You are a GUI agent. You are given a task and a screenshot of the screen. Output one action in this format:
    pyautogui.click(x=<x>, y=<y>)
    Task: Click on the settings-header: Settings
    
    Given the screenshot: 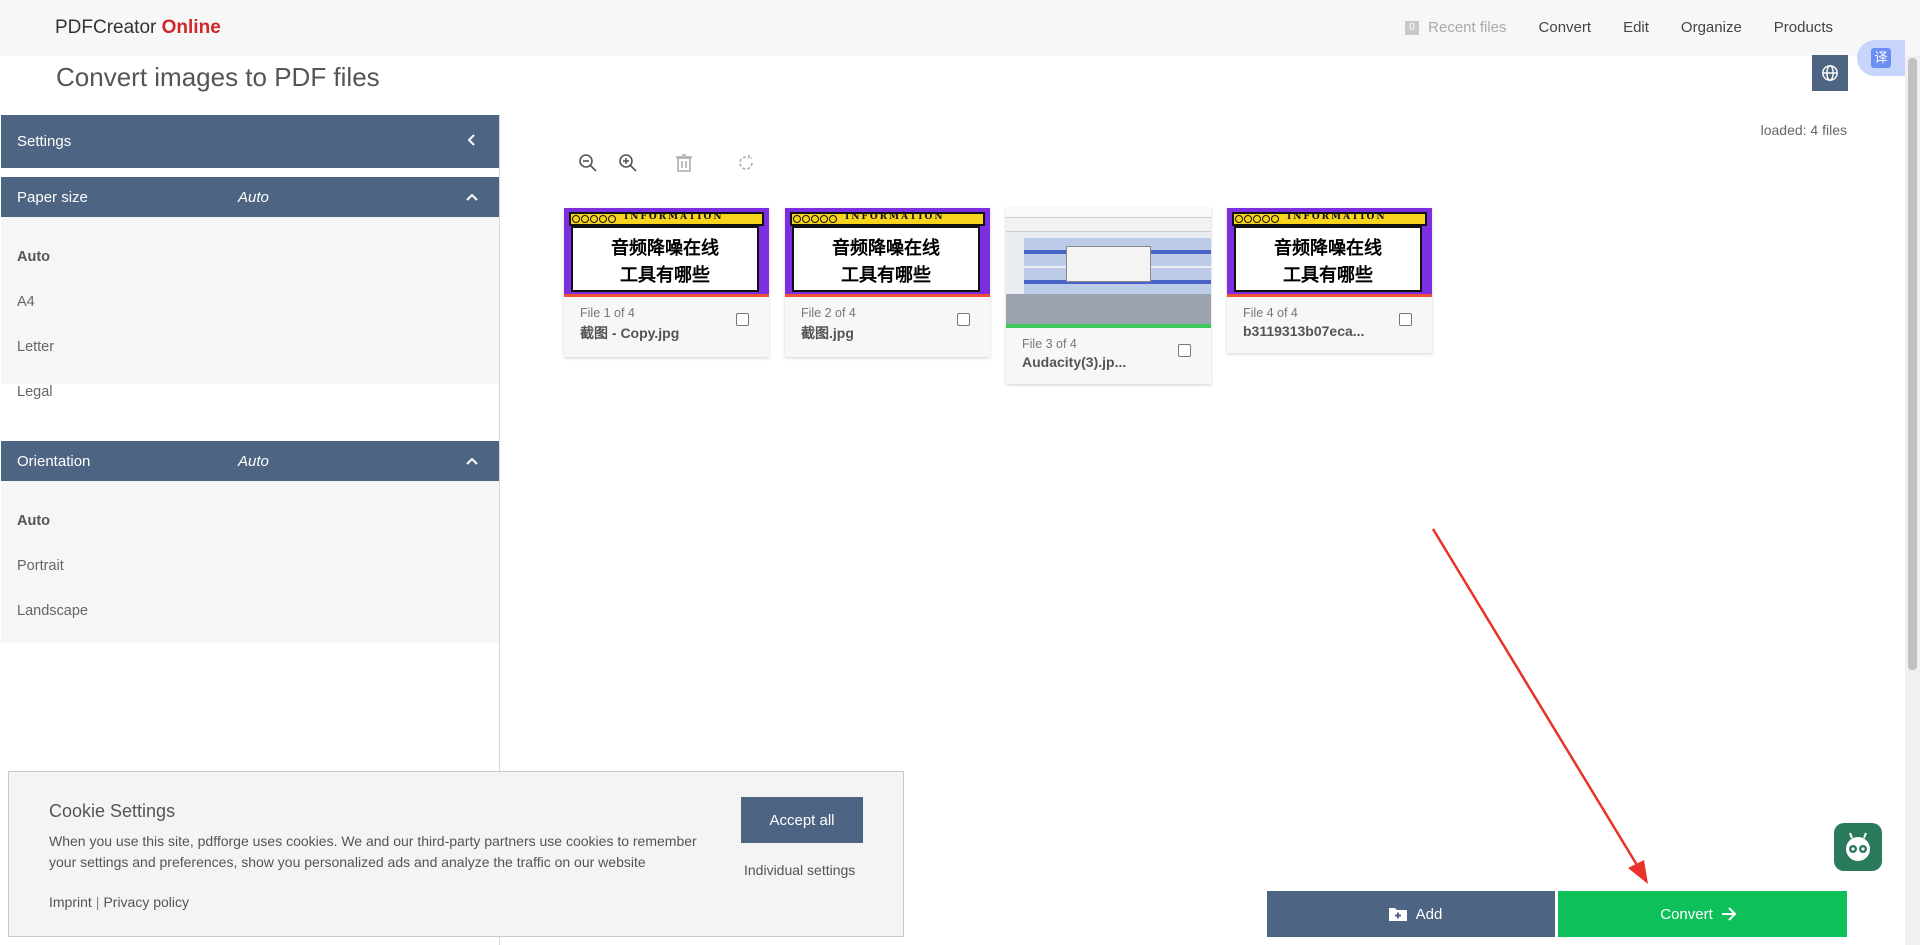 What is the action you would take?
    pyautogui.click(x=250, y=141)
    